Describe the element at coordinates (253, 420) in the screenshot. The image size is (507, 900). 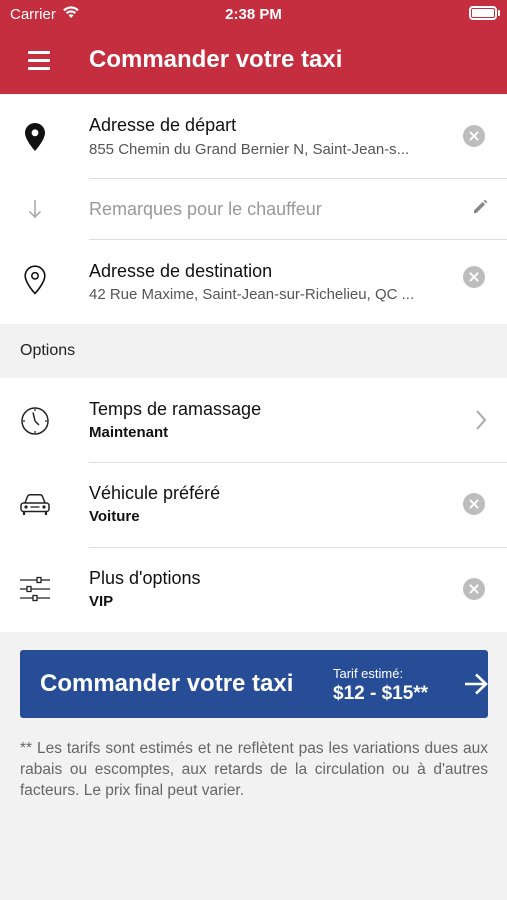
I see `option-pickup-time: Temps de ramassage Maintenant` at that location.